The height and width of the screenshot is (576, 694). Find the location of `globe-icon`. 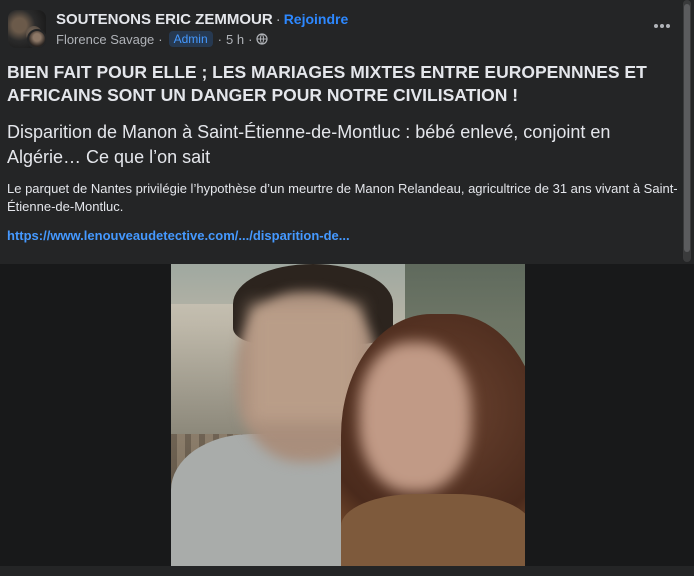

globe-icon is located at coordinates (262, 39).